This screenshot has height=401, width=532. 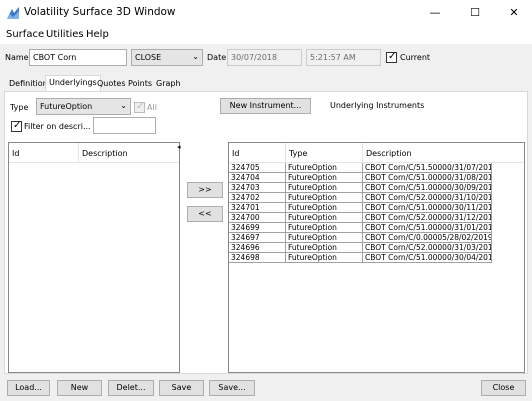 I want to click on all-label: All, so click(x=152, y=107).